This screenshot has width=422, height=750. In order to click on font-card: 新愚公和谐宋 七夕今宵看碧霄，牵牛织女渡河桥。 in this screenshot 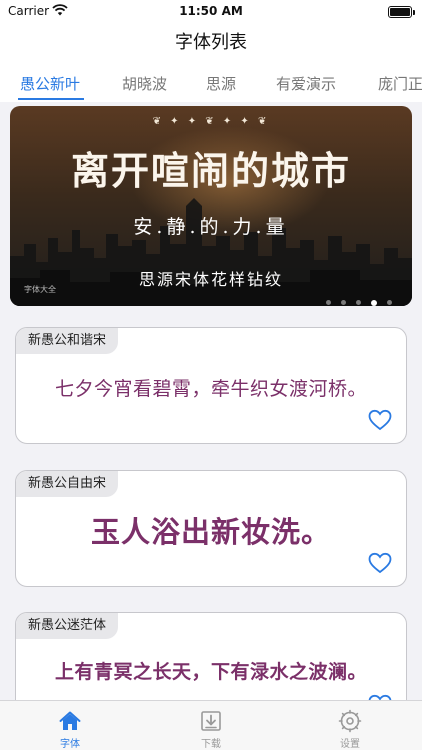, I will do `click(211, 385)`.